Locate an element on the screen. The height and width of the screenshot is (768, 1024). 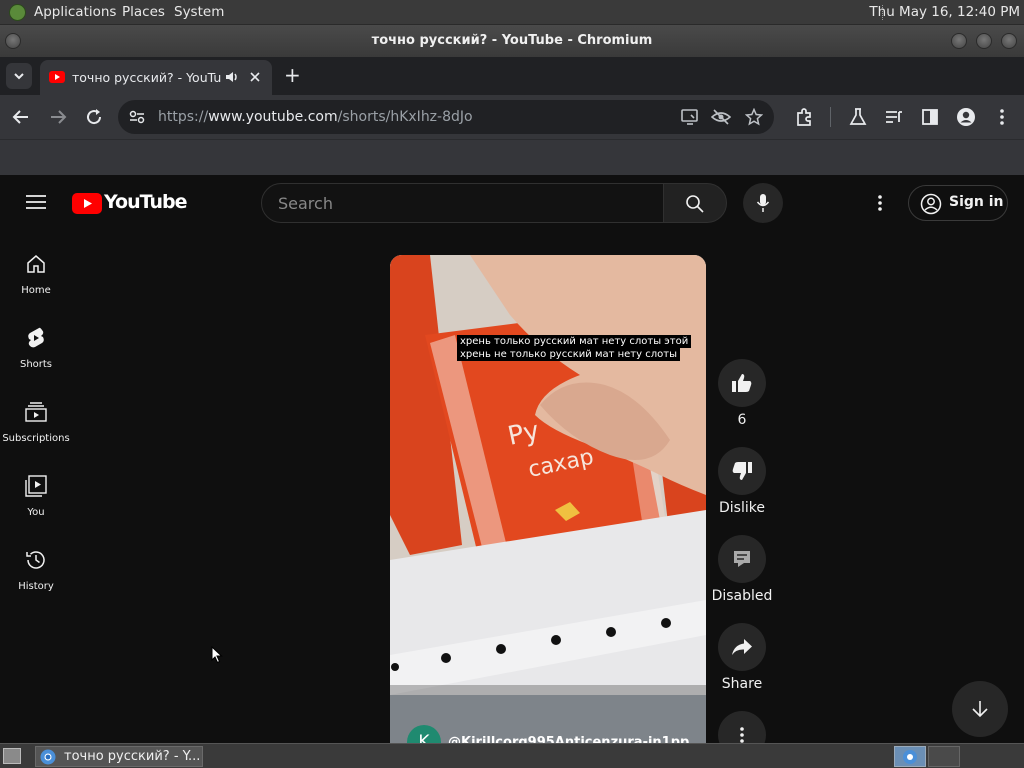
clock: Thu May 16, 12:40 PM is located at coordinates (944, 12).